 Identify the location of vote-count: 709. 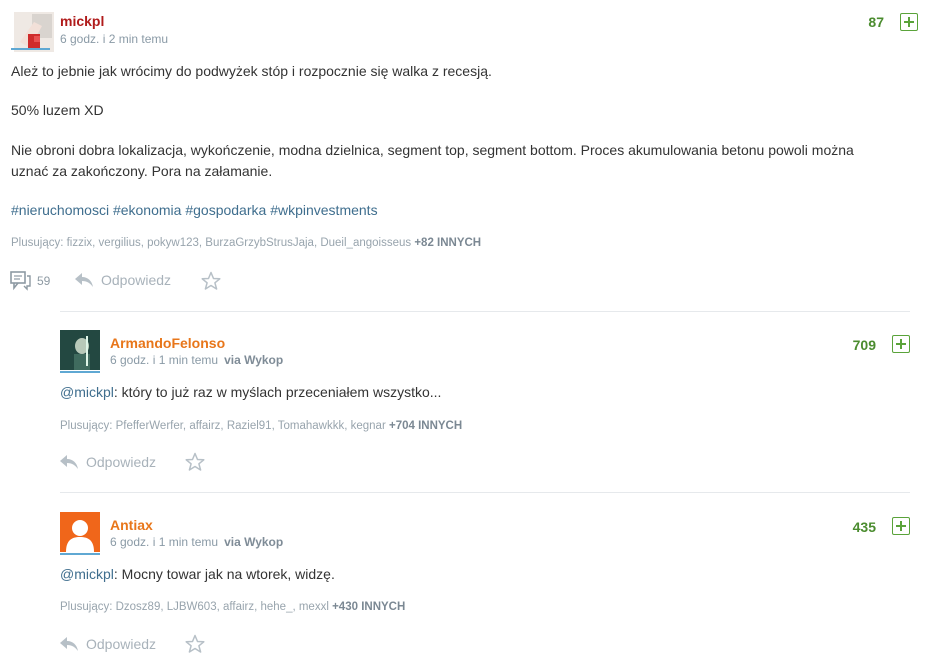
(864, 345).